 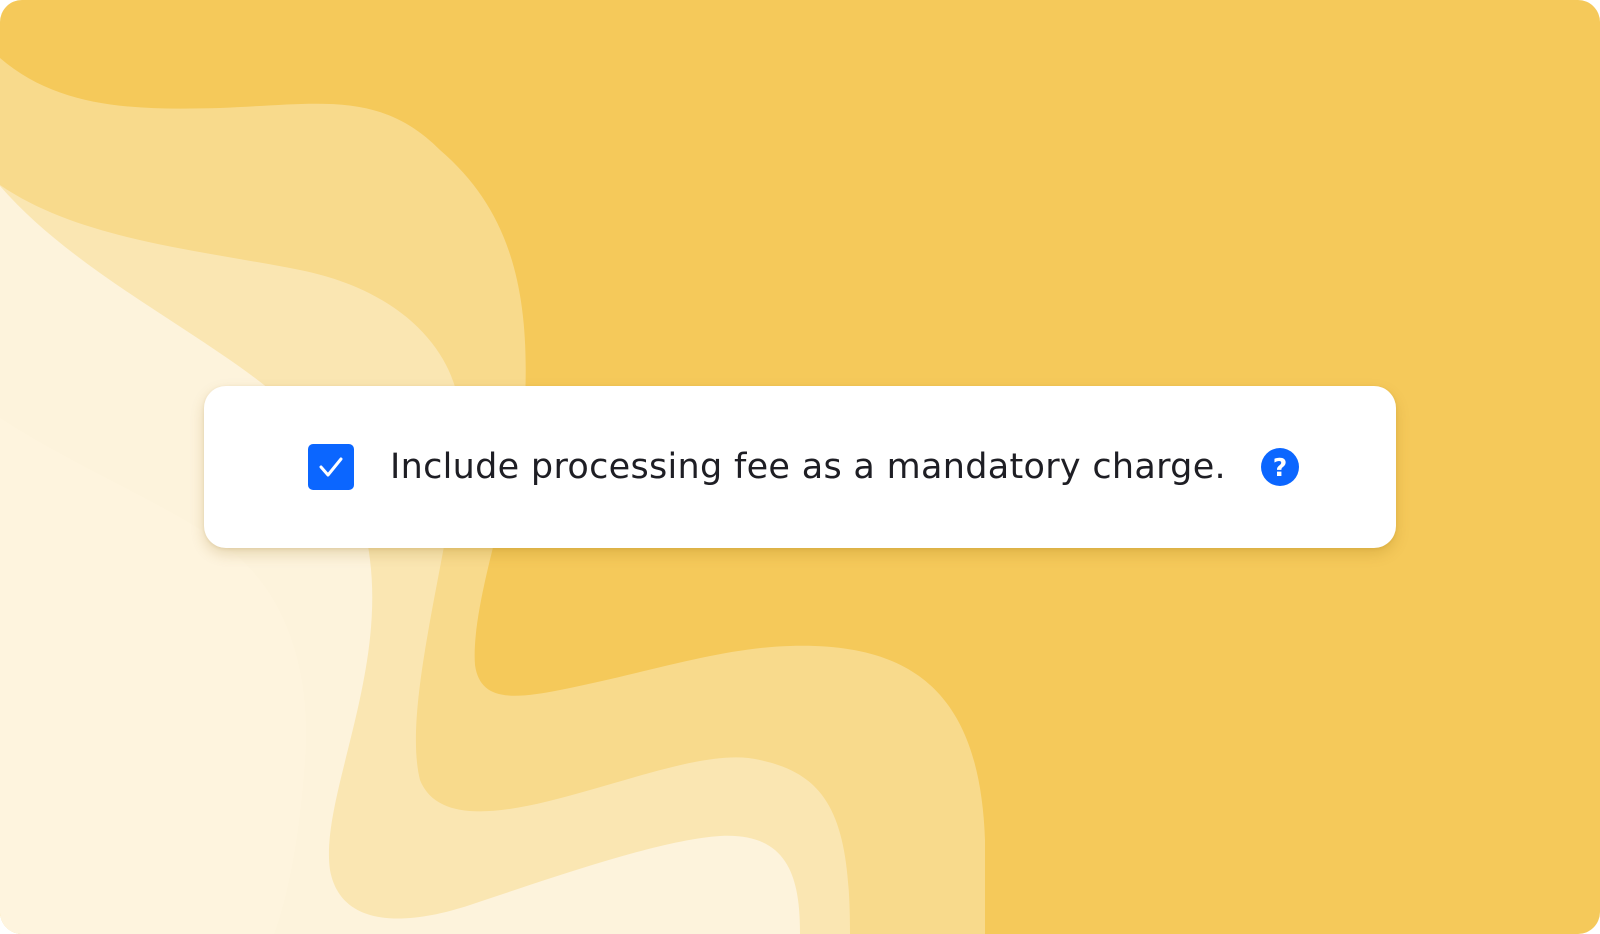 I want to click on question-glyph: ?, so click(x=1280, y=467).